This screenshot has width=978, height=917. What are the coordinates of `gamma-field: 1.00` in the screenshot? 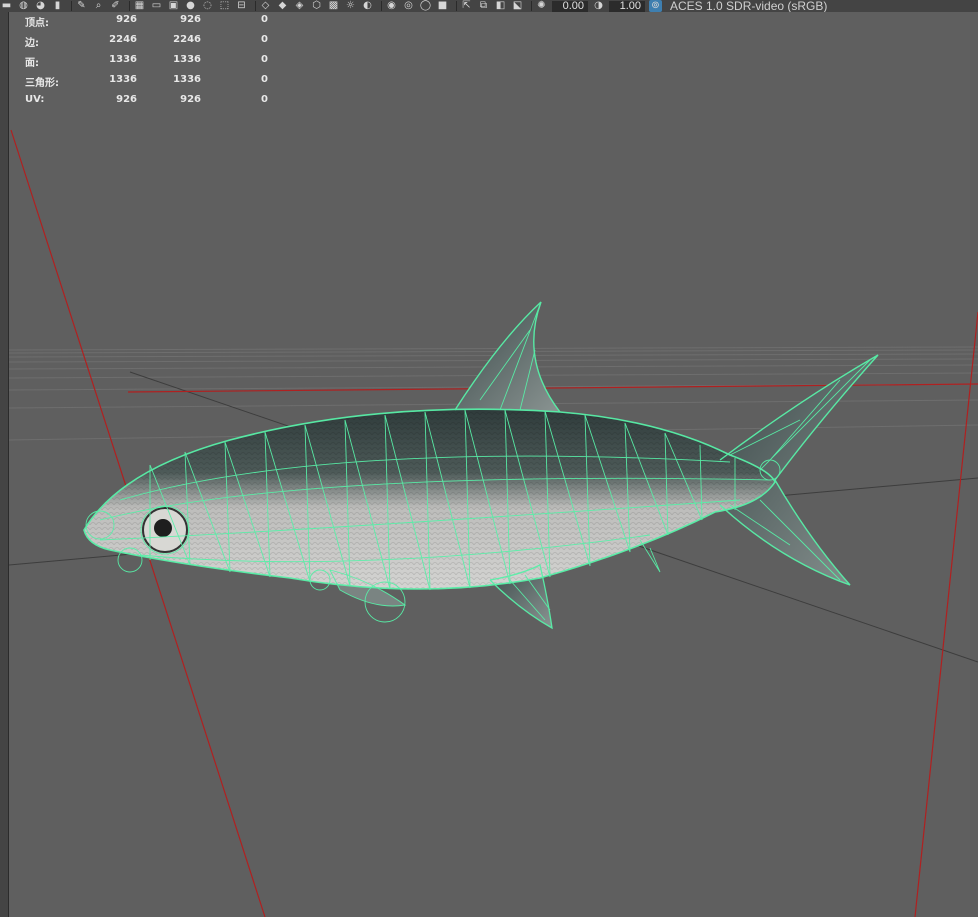 It's located at (627, 6).